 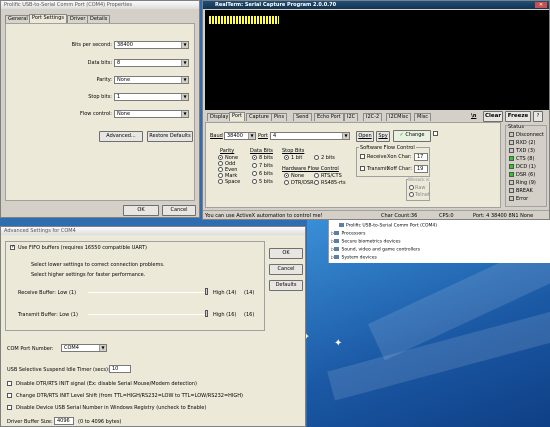 I want to click on status-title: Status, so click(x=516, y=127).